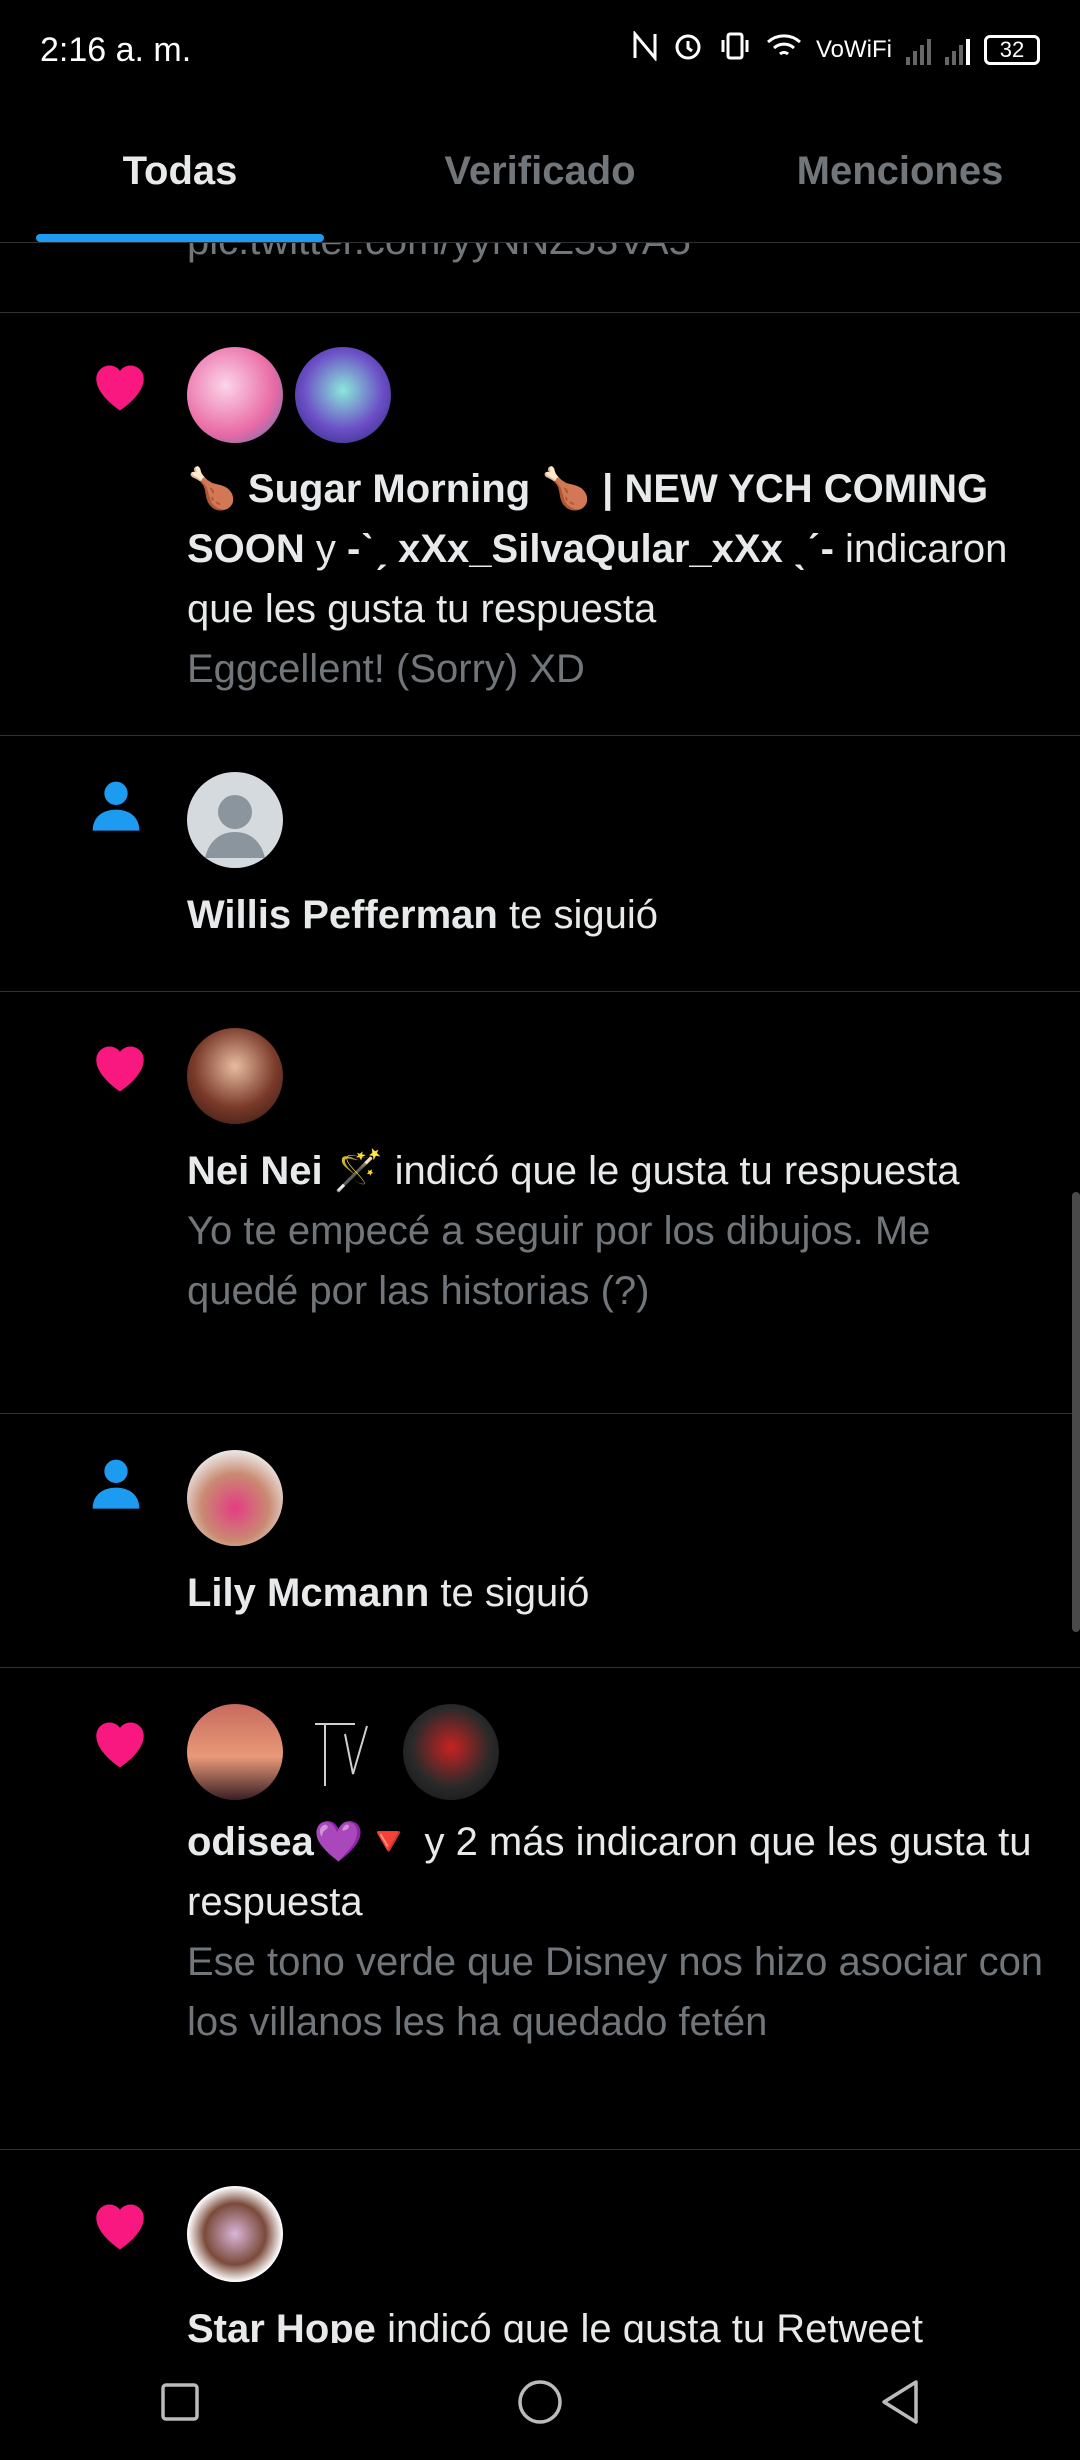 Image resolution: width=1080 pixels, height=2460 pixels. Describe the element at coordinates (281, 2325) in the screenshot. I see `user-name: Star Hope` at that location.